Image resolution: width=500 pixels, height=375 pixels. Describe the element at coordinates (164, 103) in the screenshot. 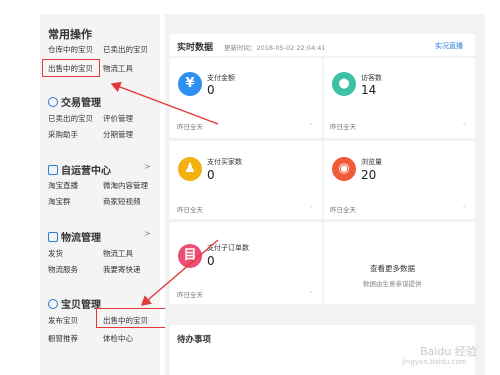

I see `arrow-to-top-item` at that location.